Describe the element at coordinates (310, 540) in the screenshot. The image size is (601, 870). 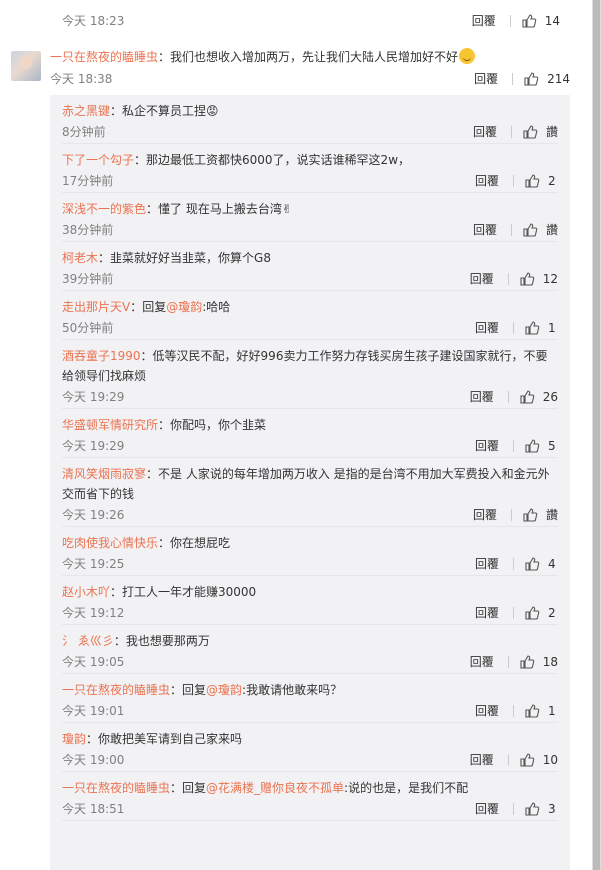
I see `reply-text: 吃肉使我心情快乐：你在想屁吃` at that location.